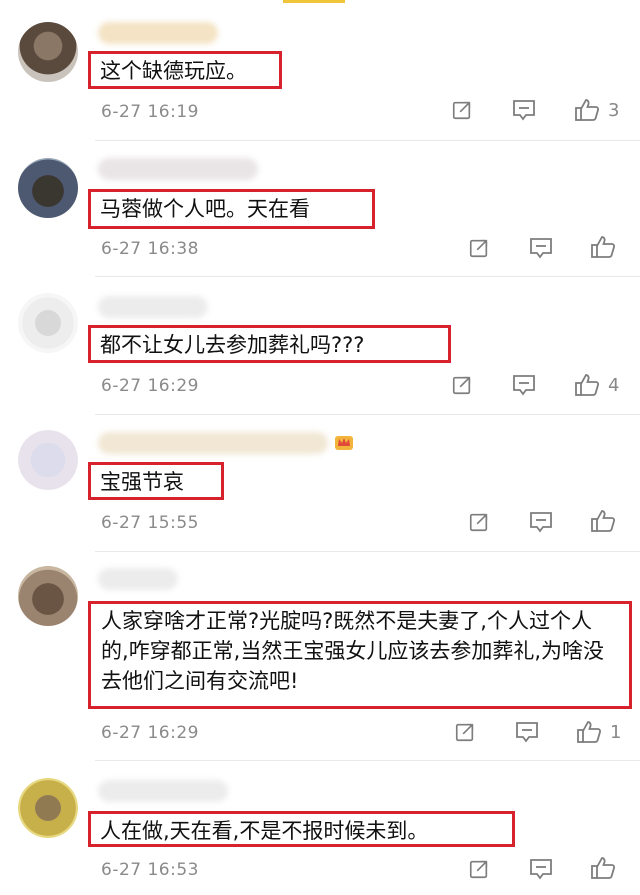  What do you see at coordinates (314, 1) in the screenshot?
I see `tab-indicator` at bounding box center [314, 1].